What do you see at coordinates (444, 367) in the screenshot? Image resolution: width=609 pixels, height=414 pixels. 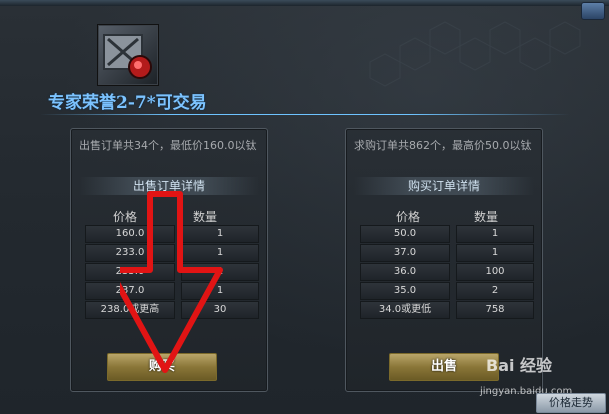 I see `sell-button: 出售` at bounding box center [444, 367].